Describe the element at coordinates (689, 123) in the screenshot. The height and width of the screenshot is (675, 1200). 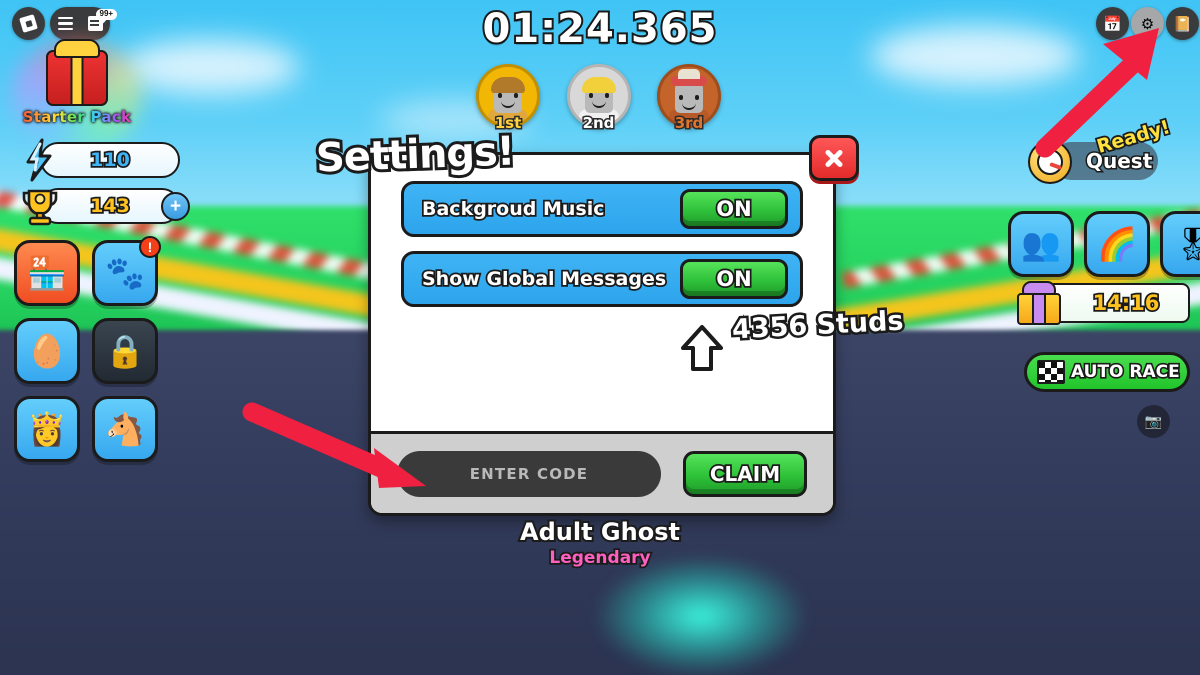
I see `leaderboard-rank: 3rd` at that location.